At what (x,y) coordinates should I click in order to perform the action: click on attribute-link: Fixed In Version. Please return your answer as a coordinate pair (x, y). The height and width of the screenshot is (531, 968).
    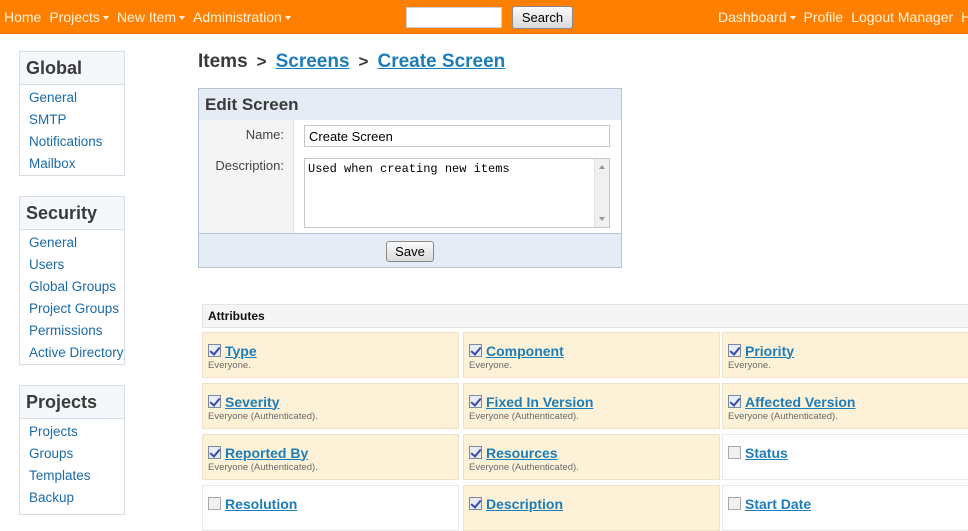
    Looking at the image, I should click on (539, 402).